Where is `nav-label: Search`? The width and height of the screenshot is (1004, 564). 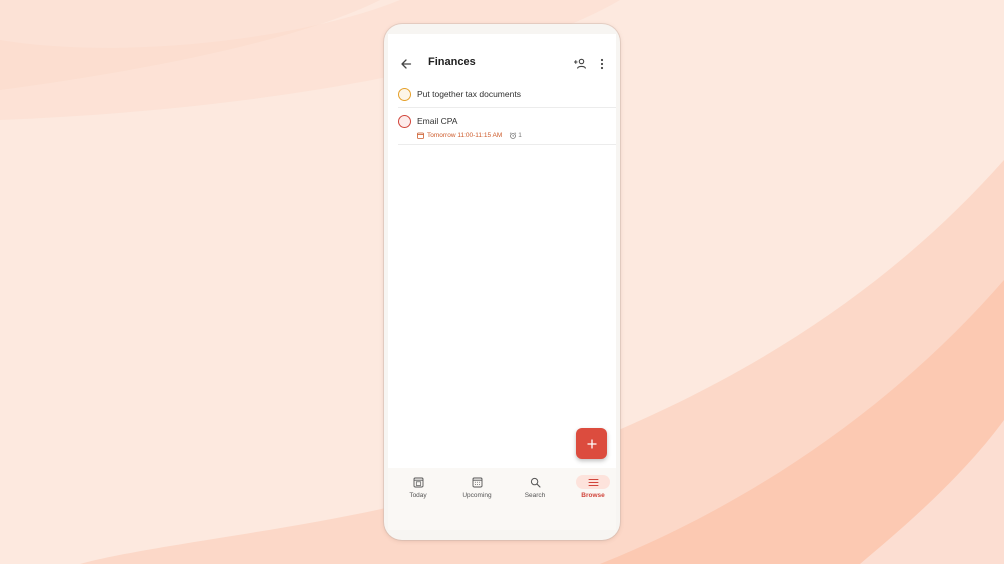 nav-label: Search is located at coordinates (535, 495).